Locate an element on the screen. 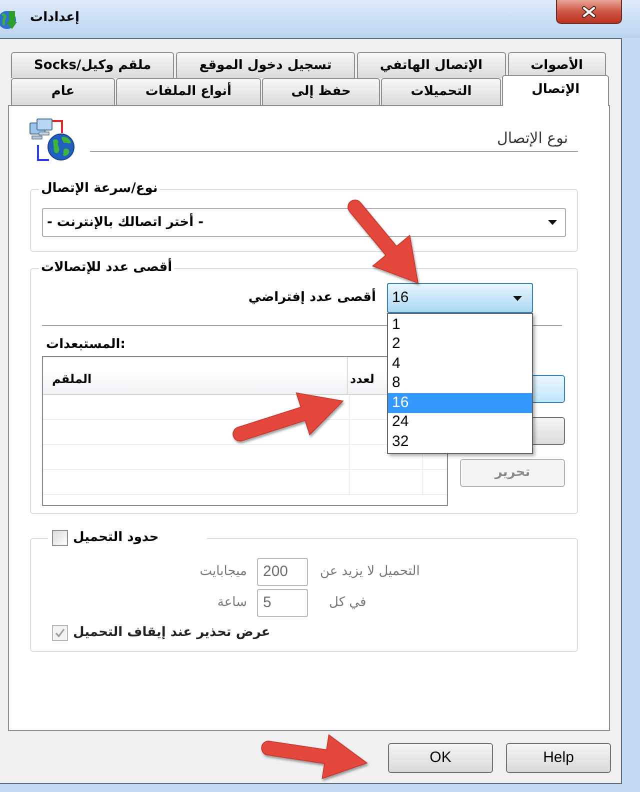 This screenshot has height=792, width=640. dropdown-option: 1 is located at coordinates (460, 324).